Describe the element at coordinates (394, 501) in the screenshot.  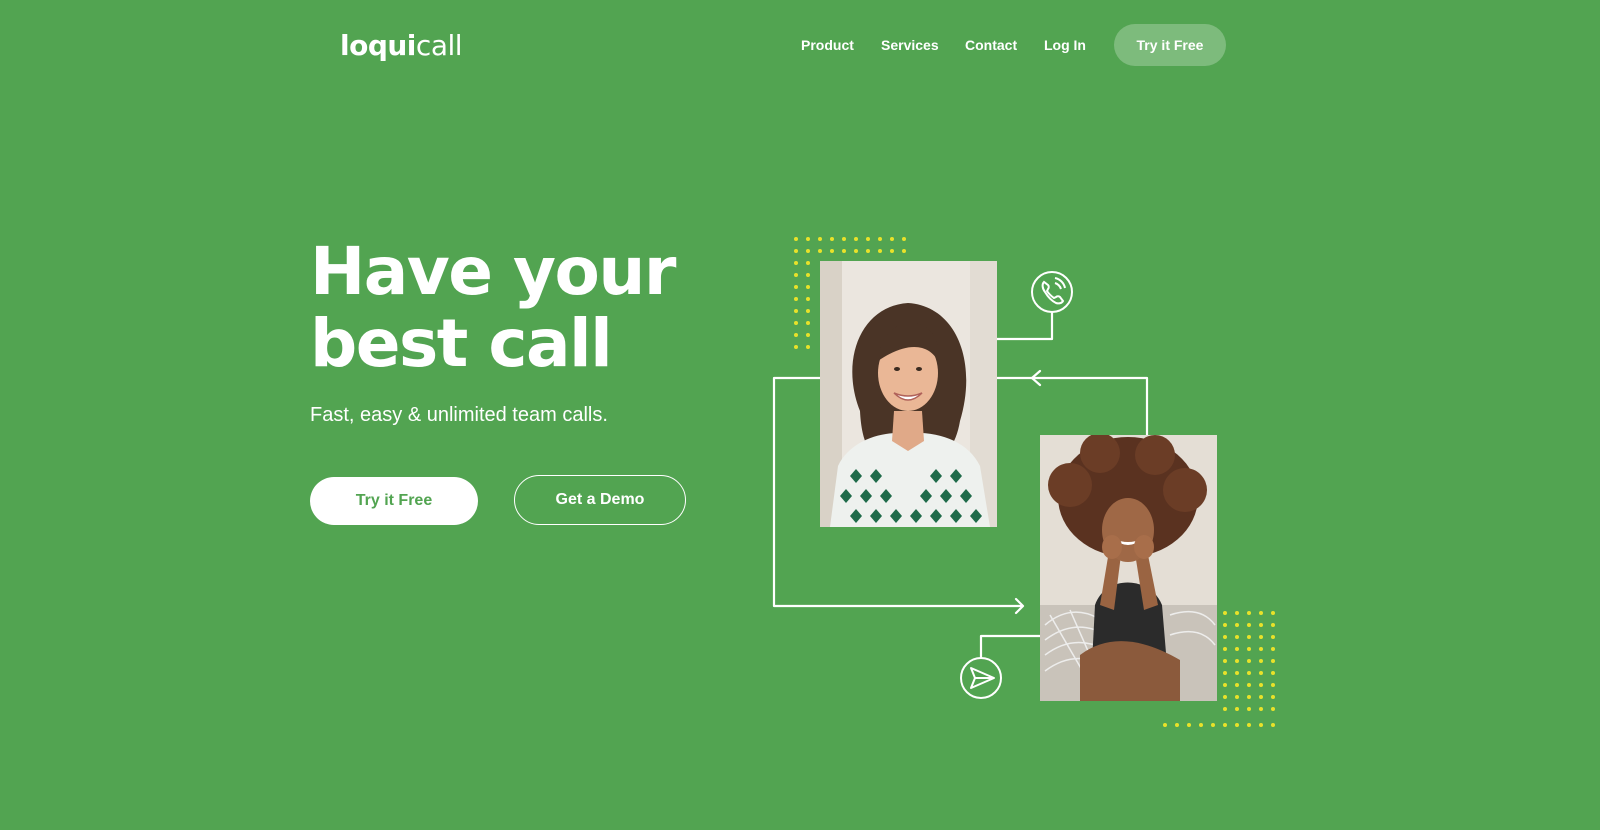
I see `try-free-button: Try it Free` at that location.